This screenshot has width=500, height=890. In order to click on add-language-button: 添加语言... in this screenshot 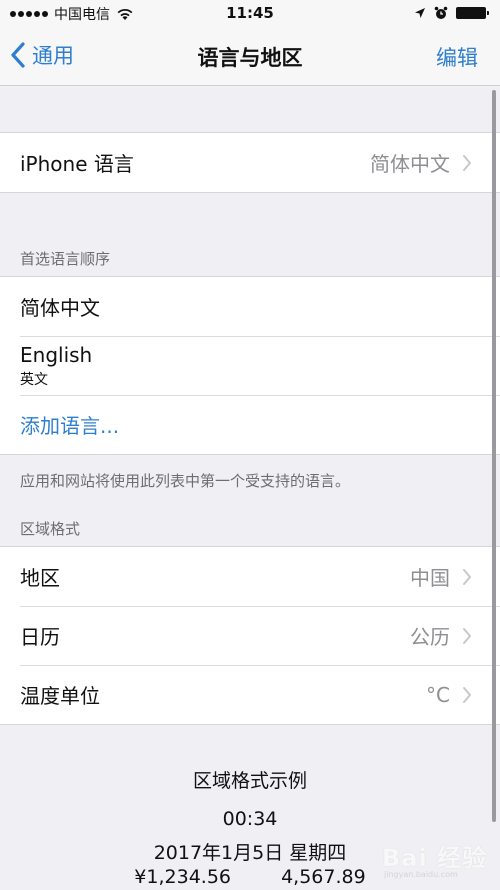, I will do `click(69, 424)`.